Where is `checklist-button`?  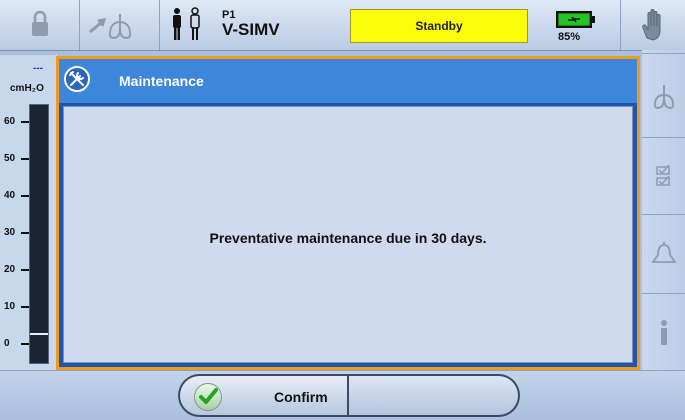
checklist-button is located at coordinates (663, 175).